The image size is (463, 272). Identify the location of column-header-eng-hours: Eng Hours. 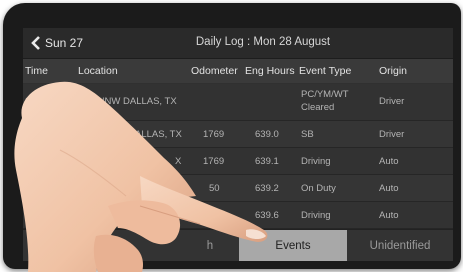
(270, 71).